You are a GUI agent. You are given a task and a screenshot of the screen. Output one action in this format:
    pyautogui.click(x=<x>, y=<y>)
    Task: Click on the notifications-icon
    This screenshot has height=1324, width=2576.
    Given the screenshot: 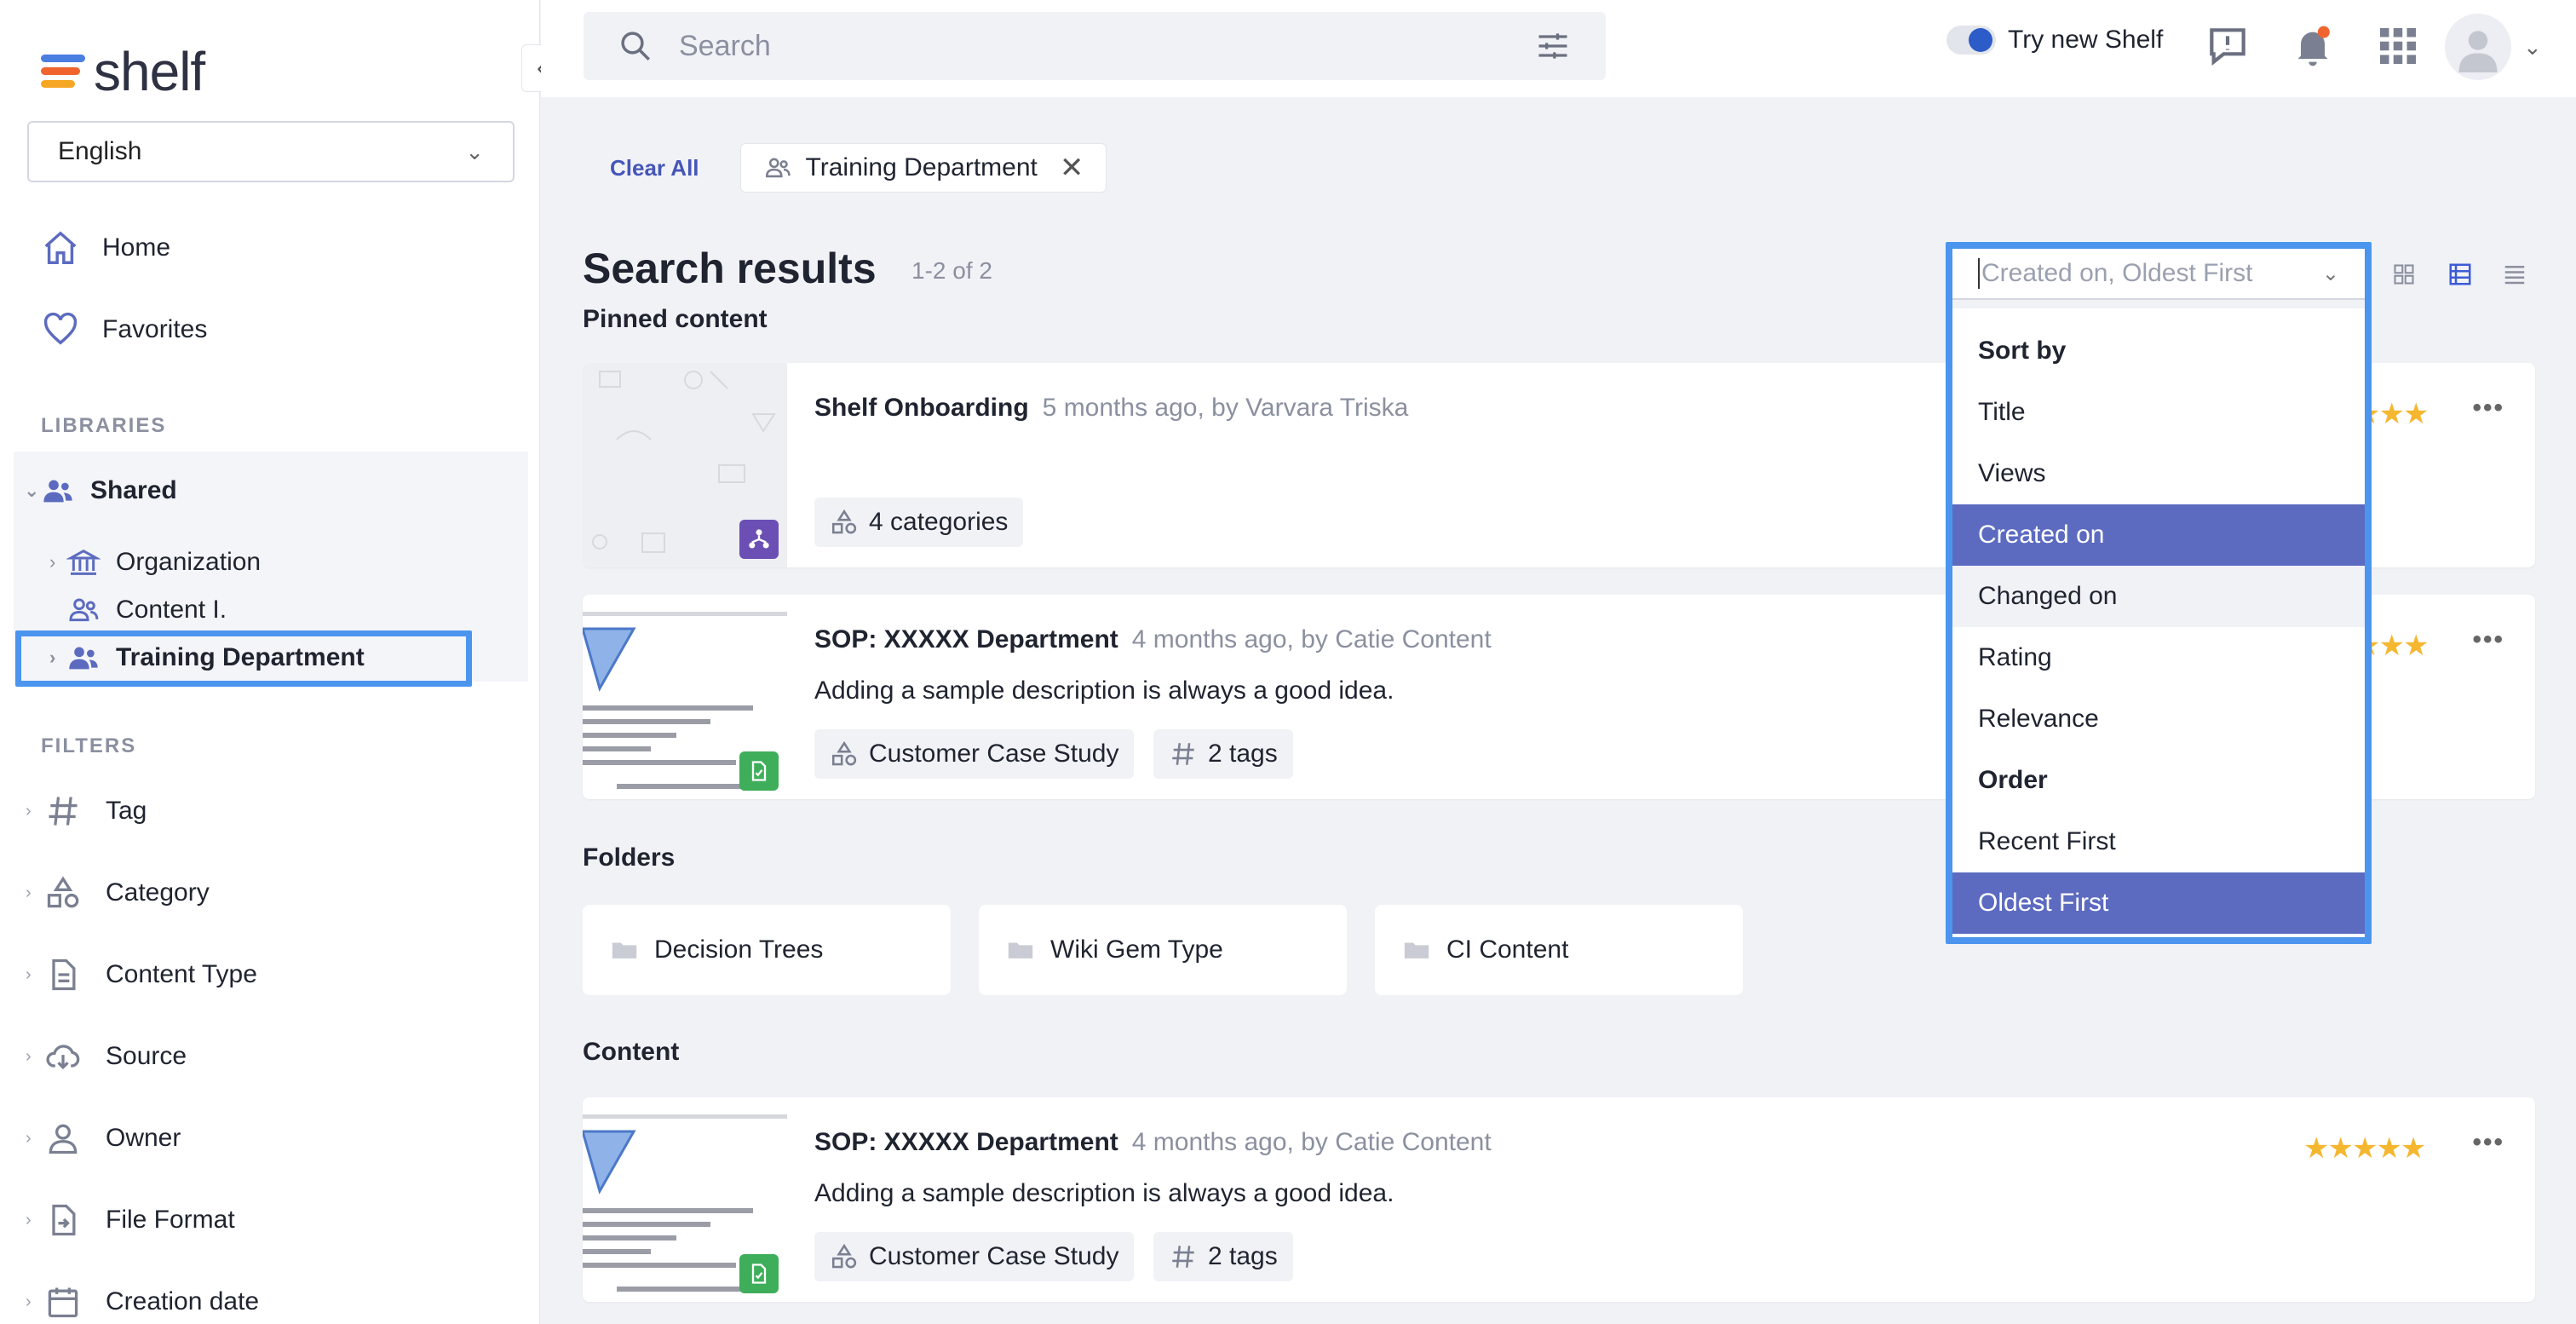 What is the action you would take?
    pyautogui.click(x=2312, y=46)
    